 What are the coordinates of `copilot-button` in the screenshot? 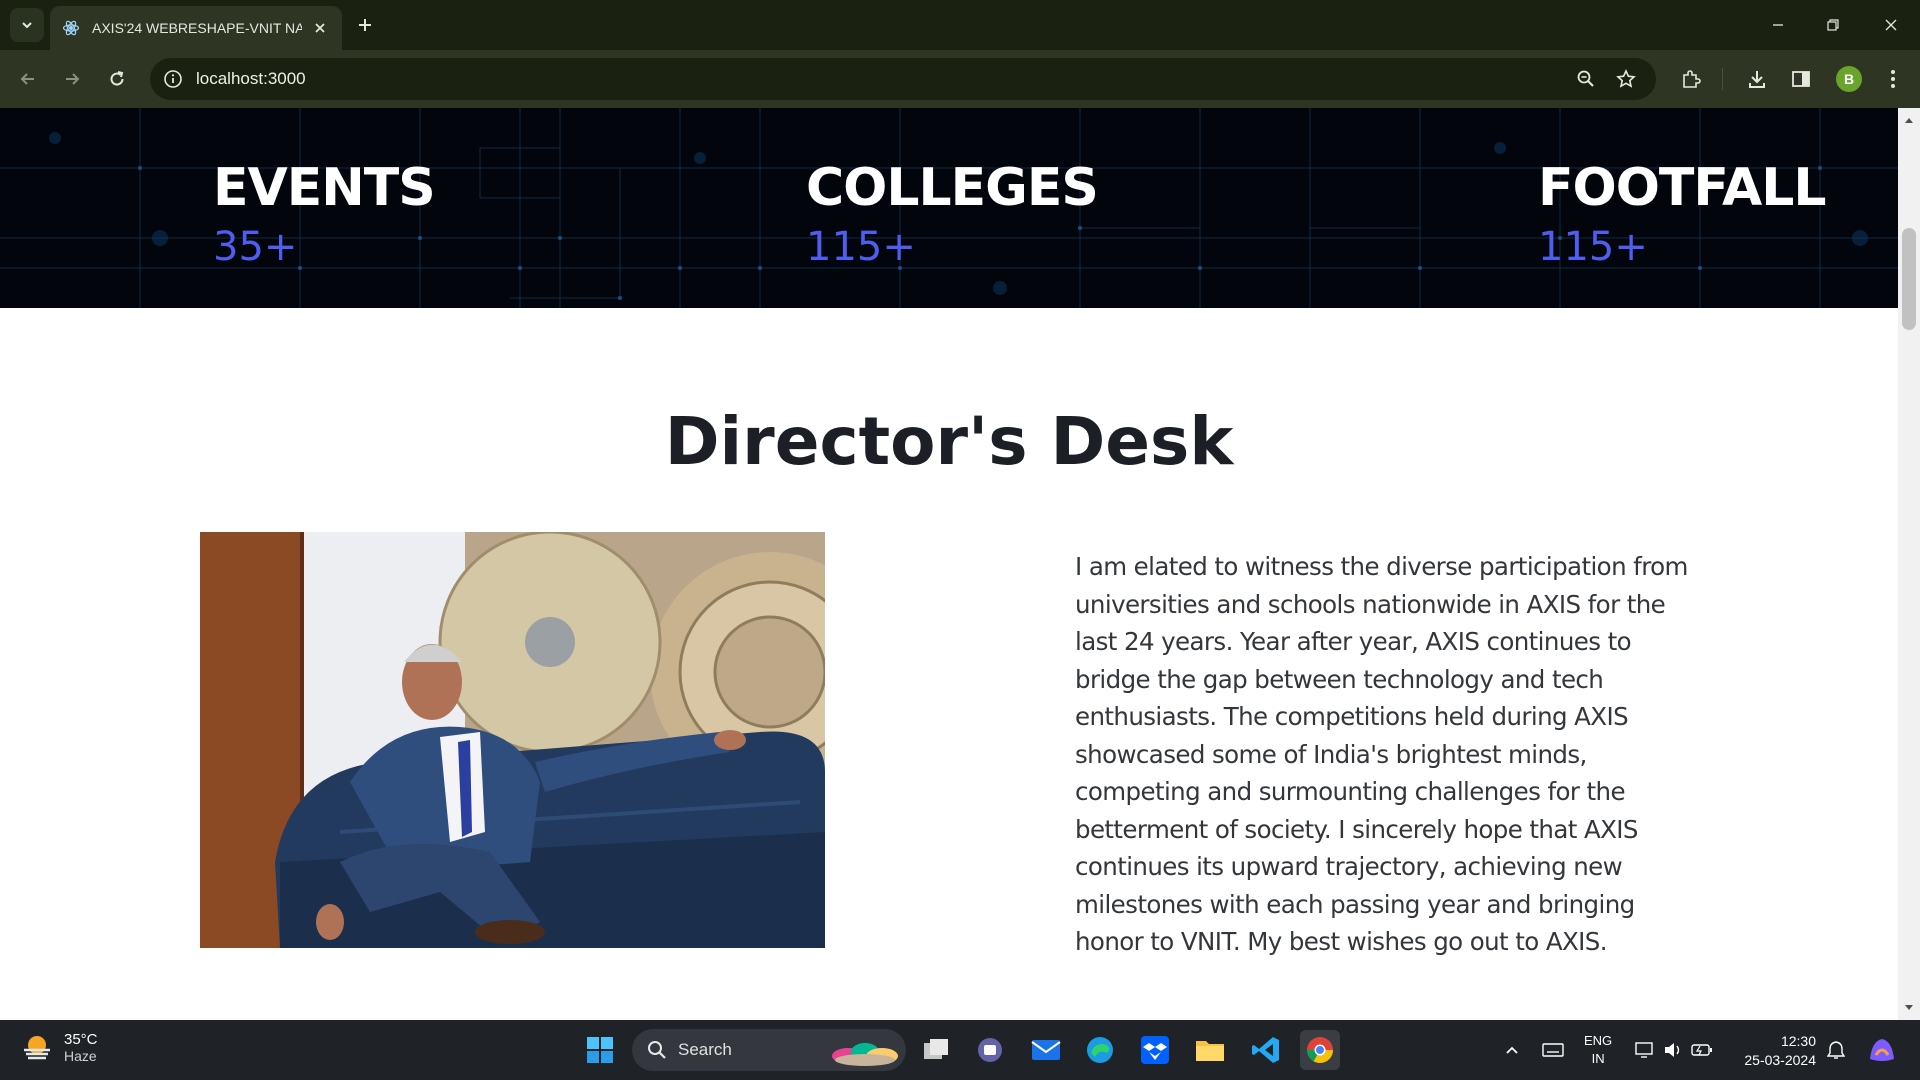 It's located at (1882, 1050).